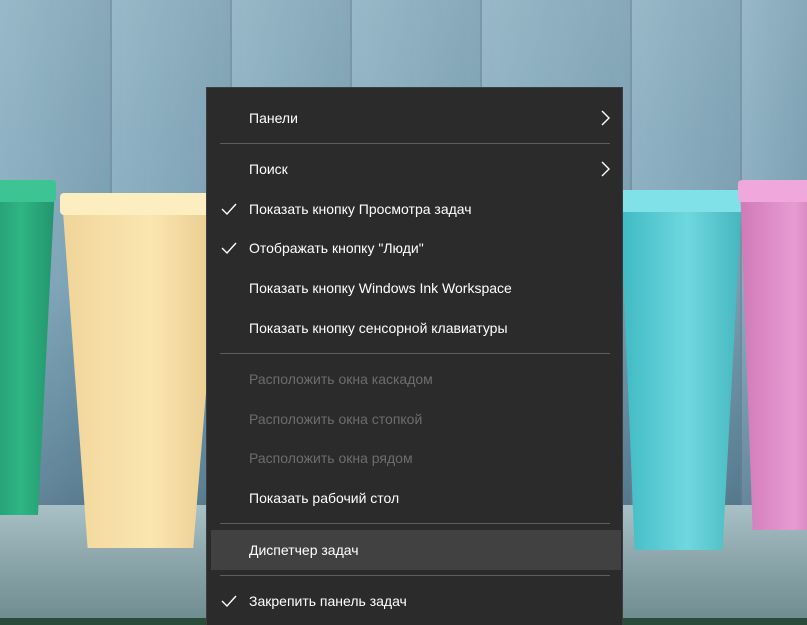 Image resolution: width=807 pixels, height=625 pixels. Describe the element at coordinates (360, 209) in the screenshot. I see `menu-item-label: Показать кнопку Просмотра задач` at that location.